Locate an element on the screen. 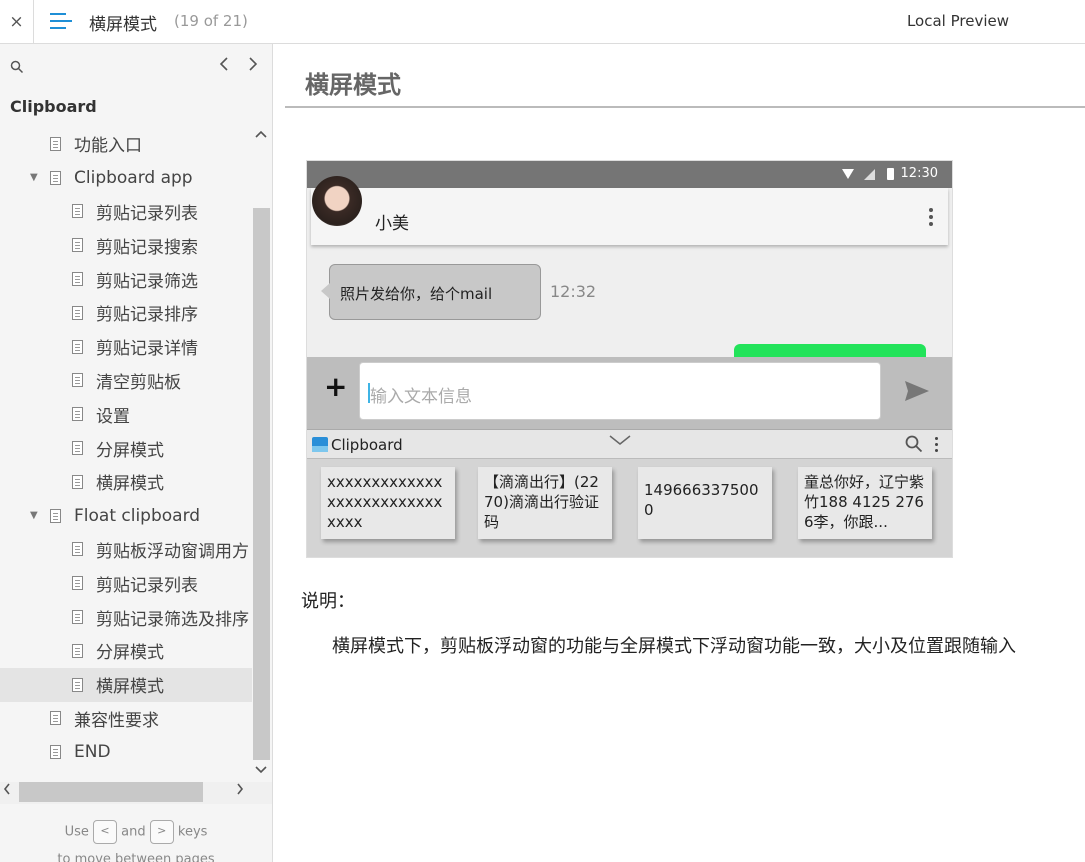  contact-name: 小美 is located at coordinates (392, 224).